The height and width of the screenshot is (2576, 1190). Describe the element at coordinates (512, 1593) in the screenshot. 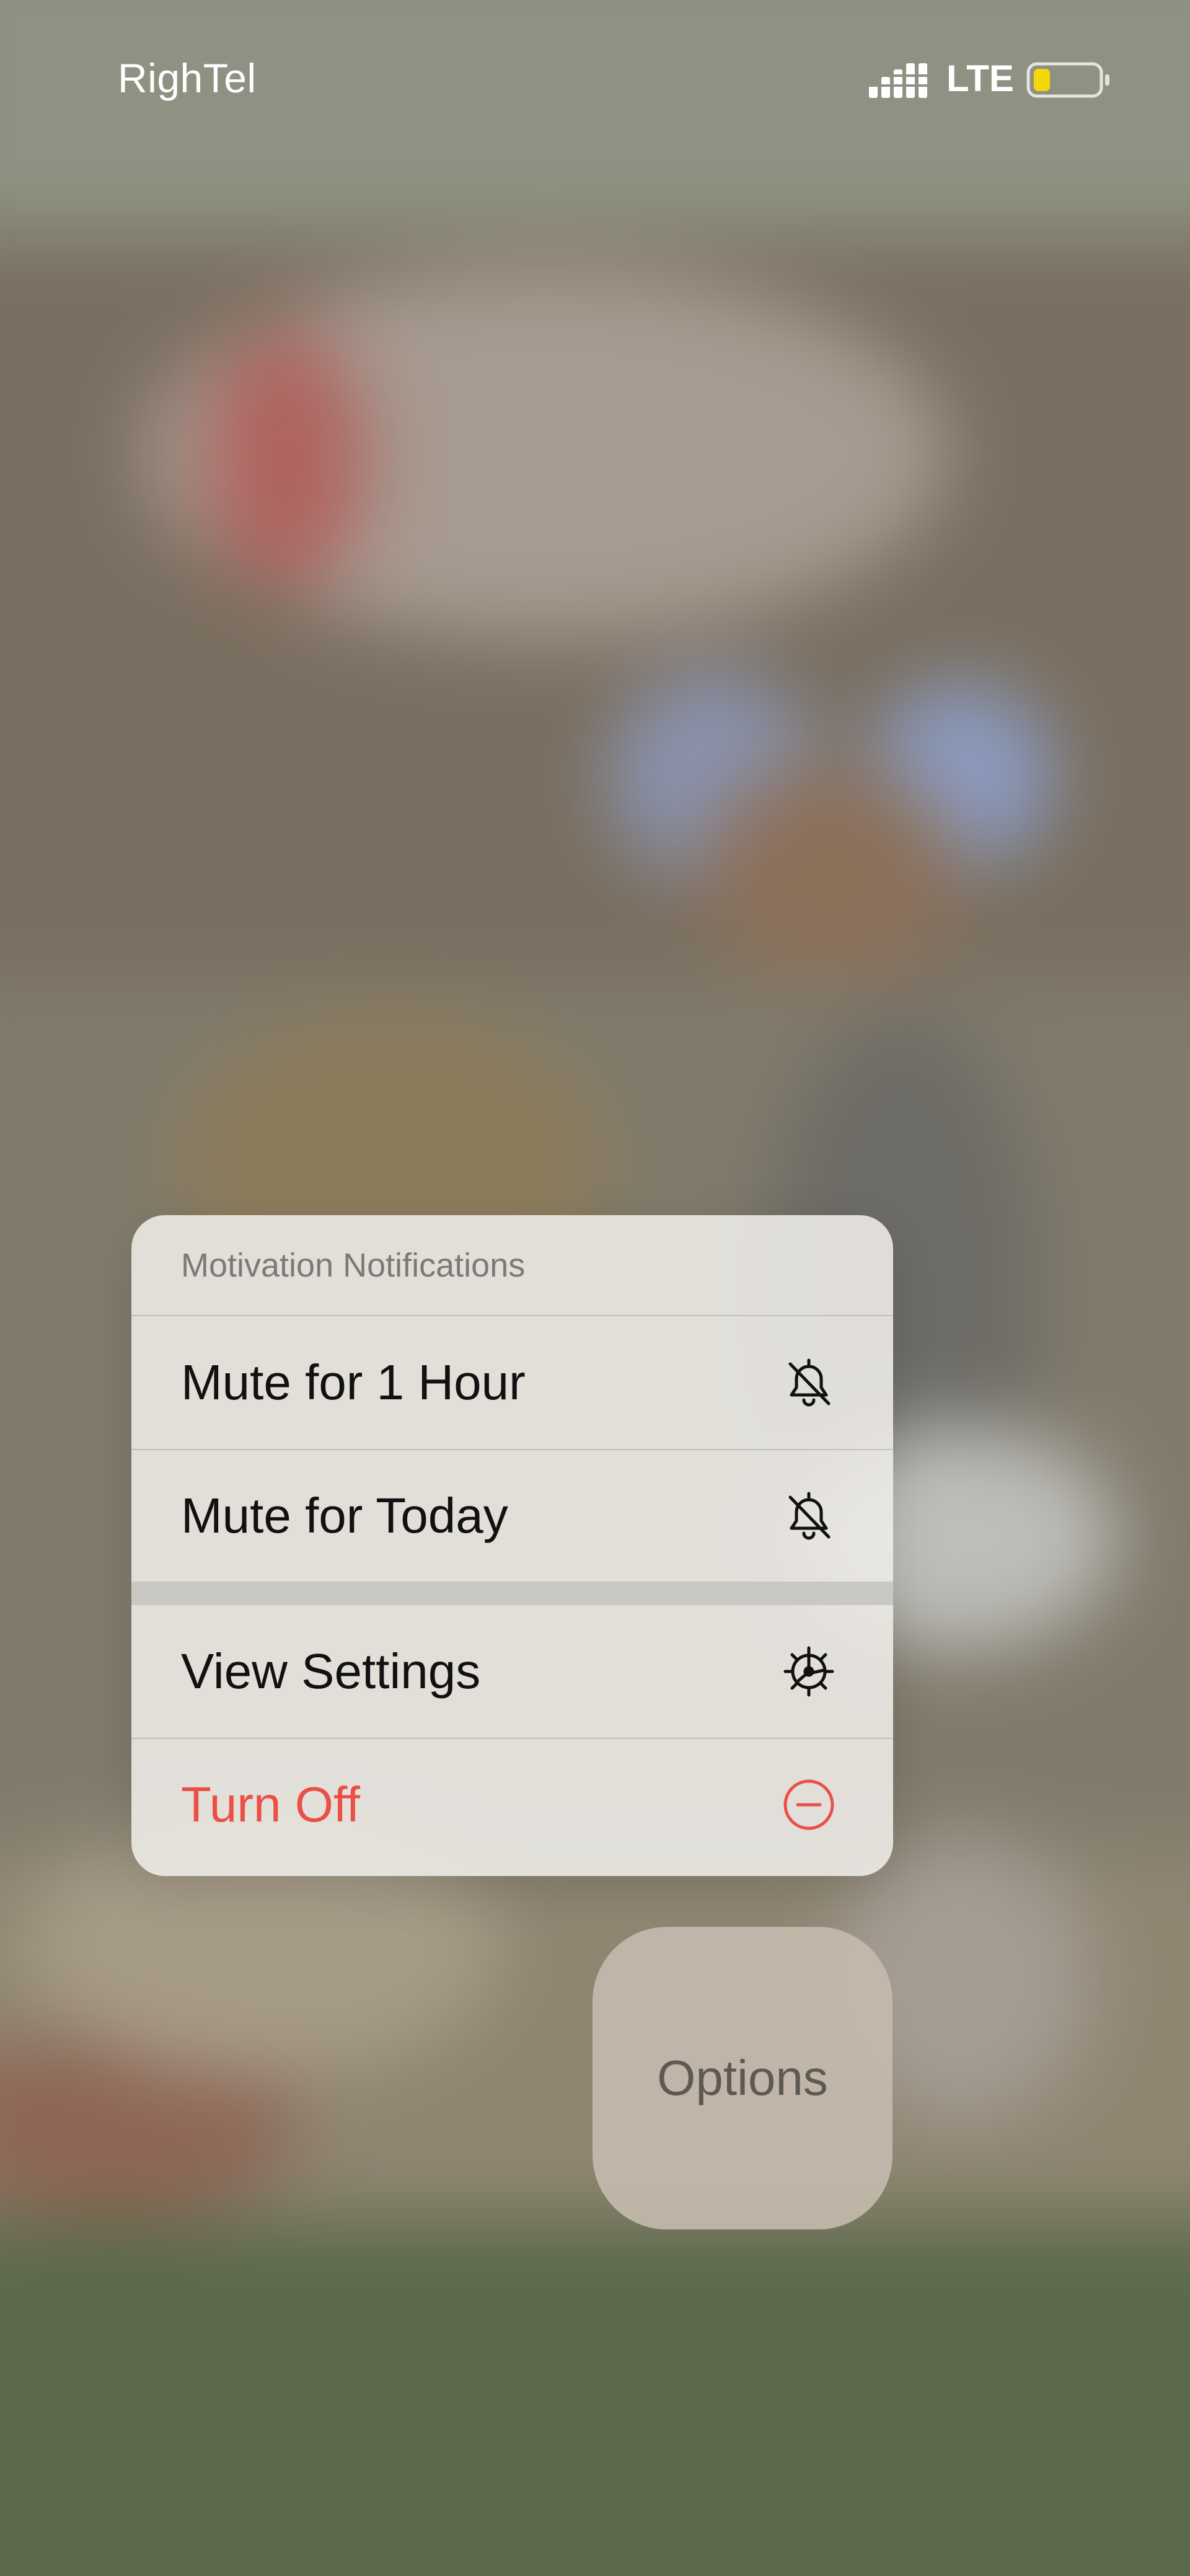

I see `menu-group-separator` at that location.